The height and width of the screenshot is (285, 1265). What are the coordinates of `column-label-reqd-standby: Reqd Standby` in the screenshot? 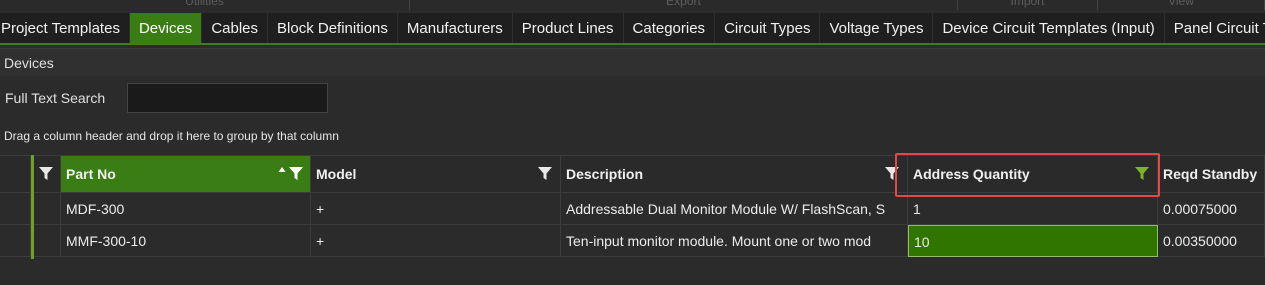 It's located at (1210, 174).